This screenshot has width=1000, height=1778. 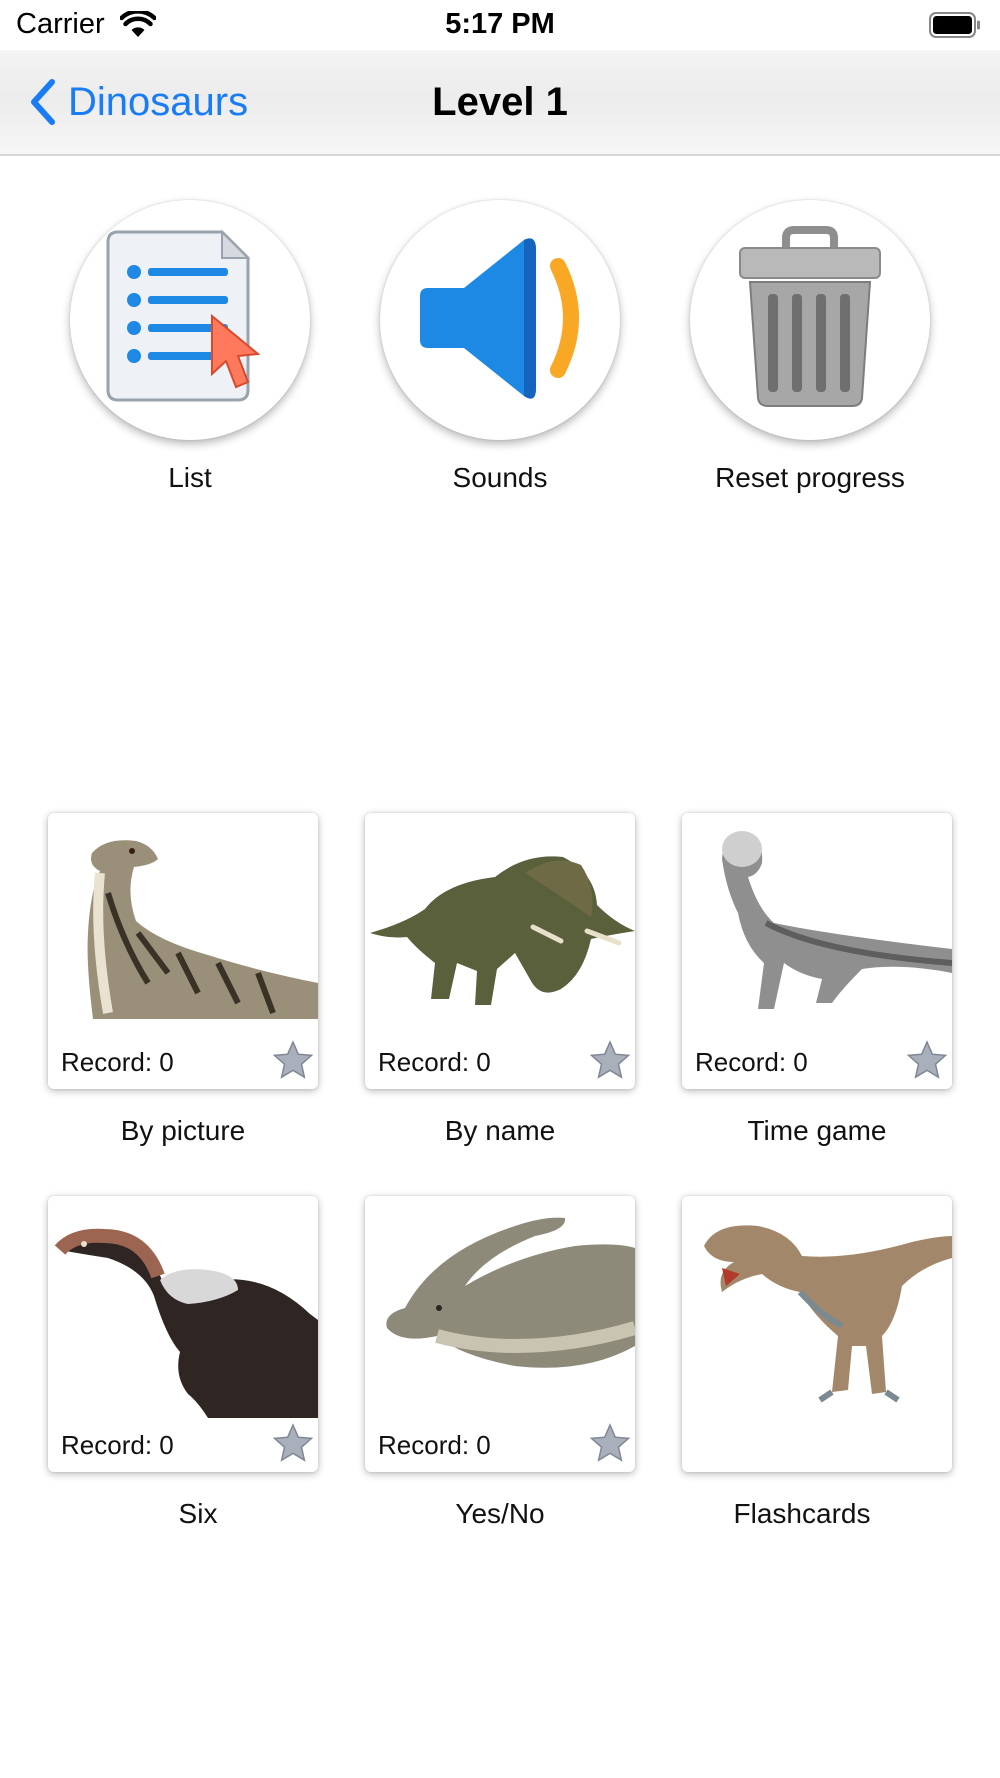 What do you see at coordinates (817, 1130) in the screenshot?
I see `game-label: Time game` at bounding box center [817, 1130].